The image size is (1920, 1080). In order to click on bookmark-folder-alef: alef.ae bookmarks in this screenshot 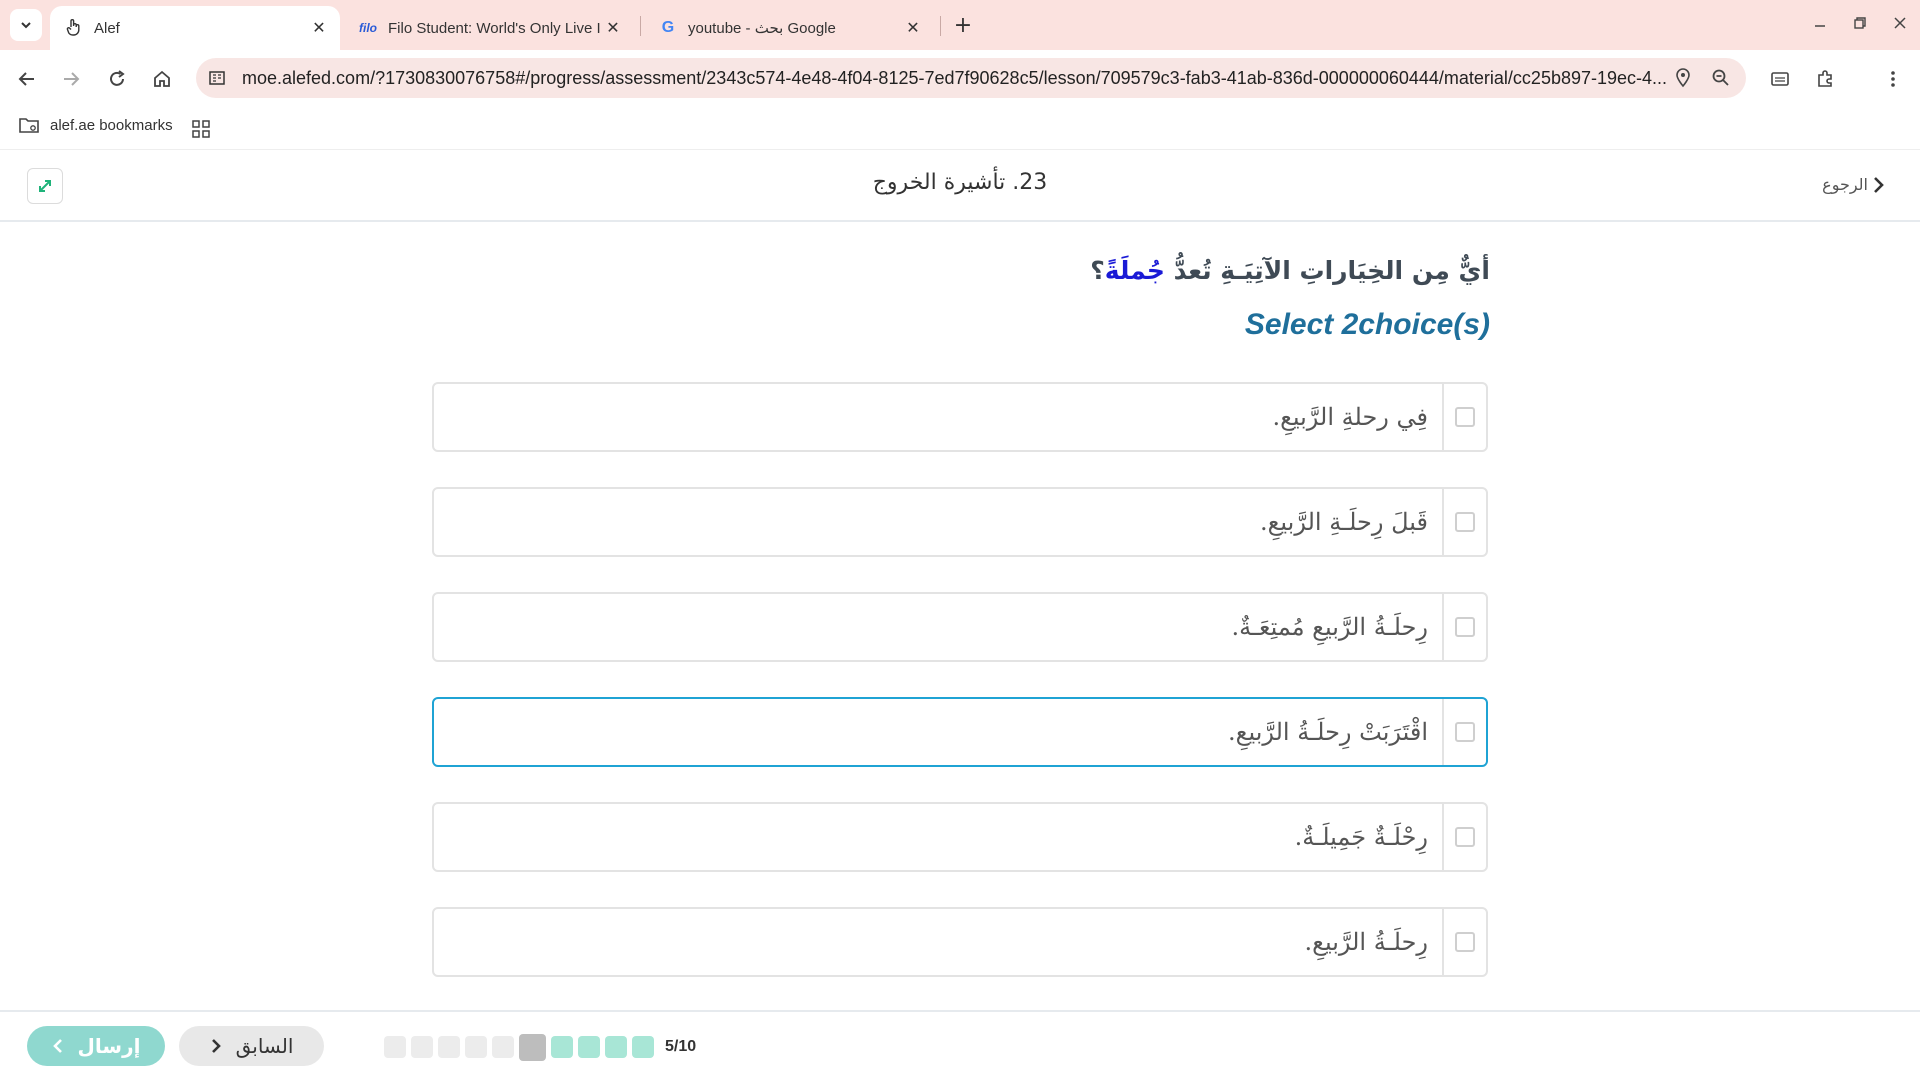, I will do `click(95, 125)`.